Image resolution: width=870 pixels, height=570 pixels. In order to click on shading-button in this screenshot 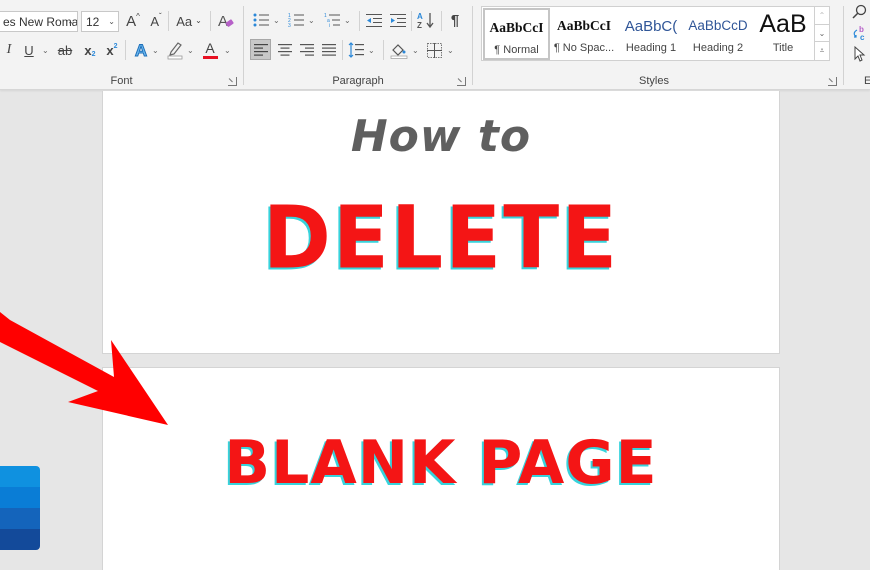, I will do `click(399, 50)`.